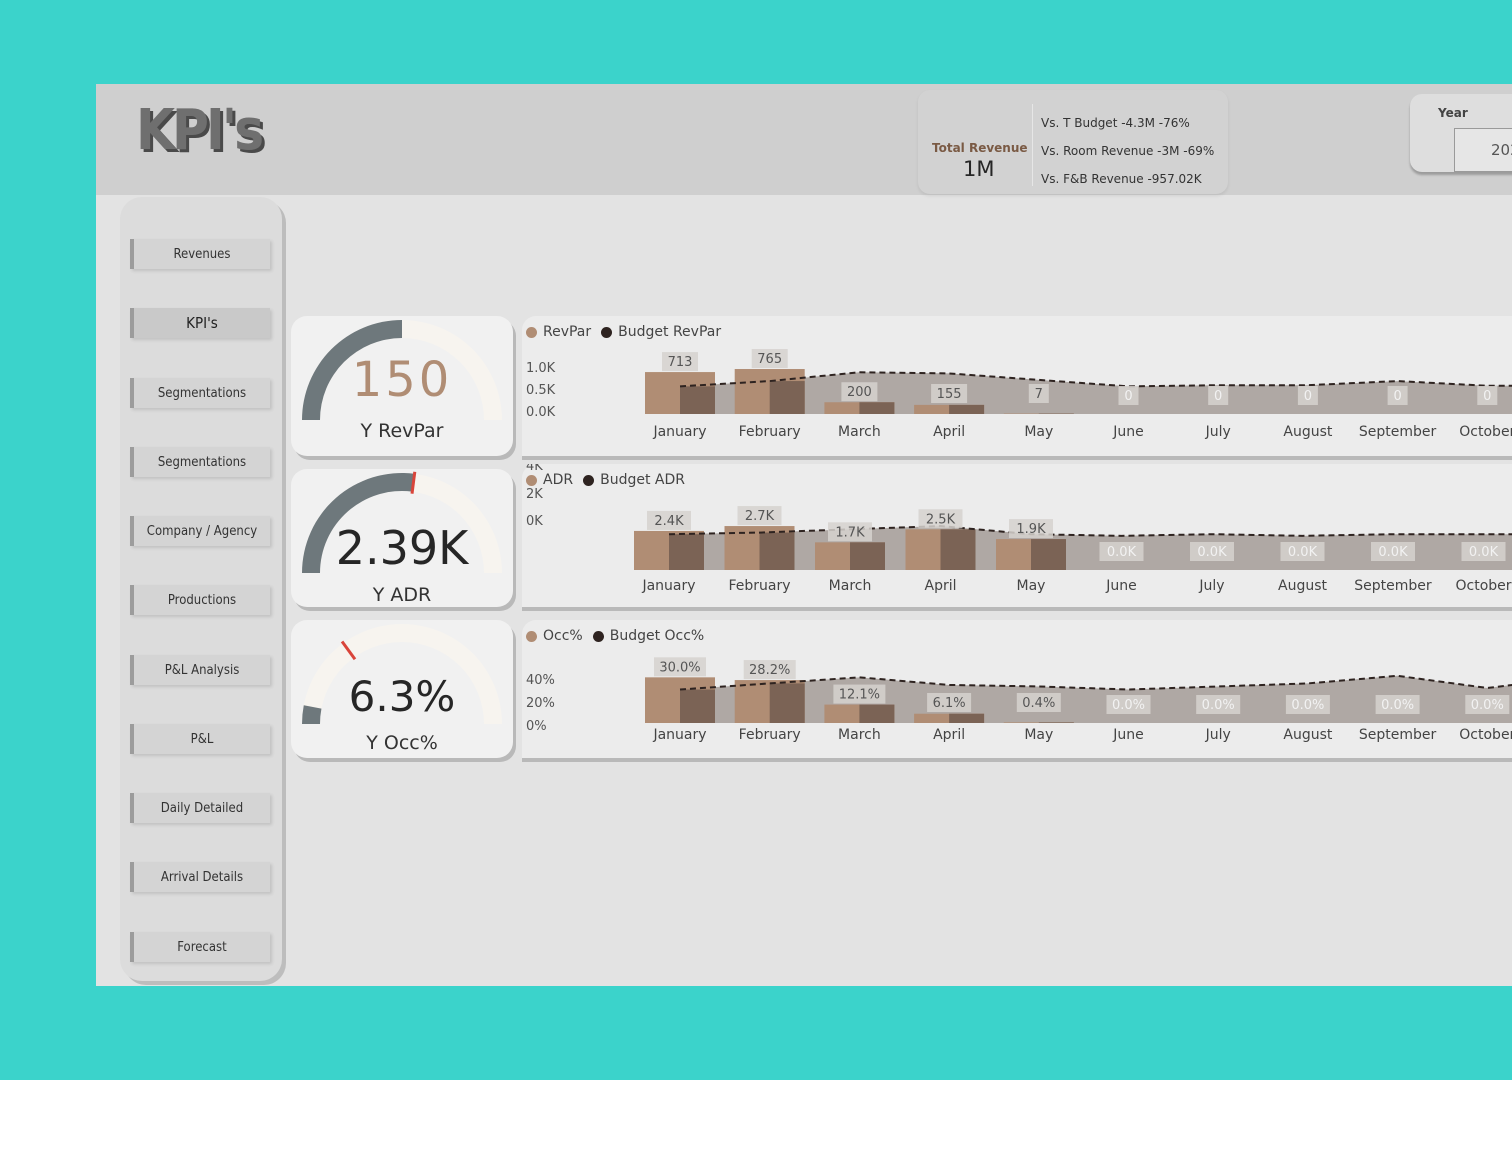 Image resolution: width=1512 pixels, height=1152 pixels. What do you see at coordinates (541, 368) in the screenshot?
I see `y-tick-label: 1.0K` at bounding box center [541, 368].